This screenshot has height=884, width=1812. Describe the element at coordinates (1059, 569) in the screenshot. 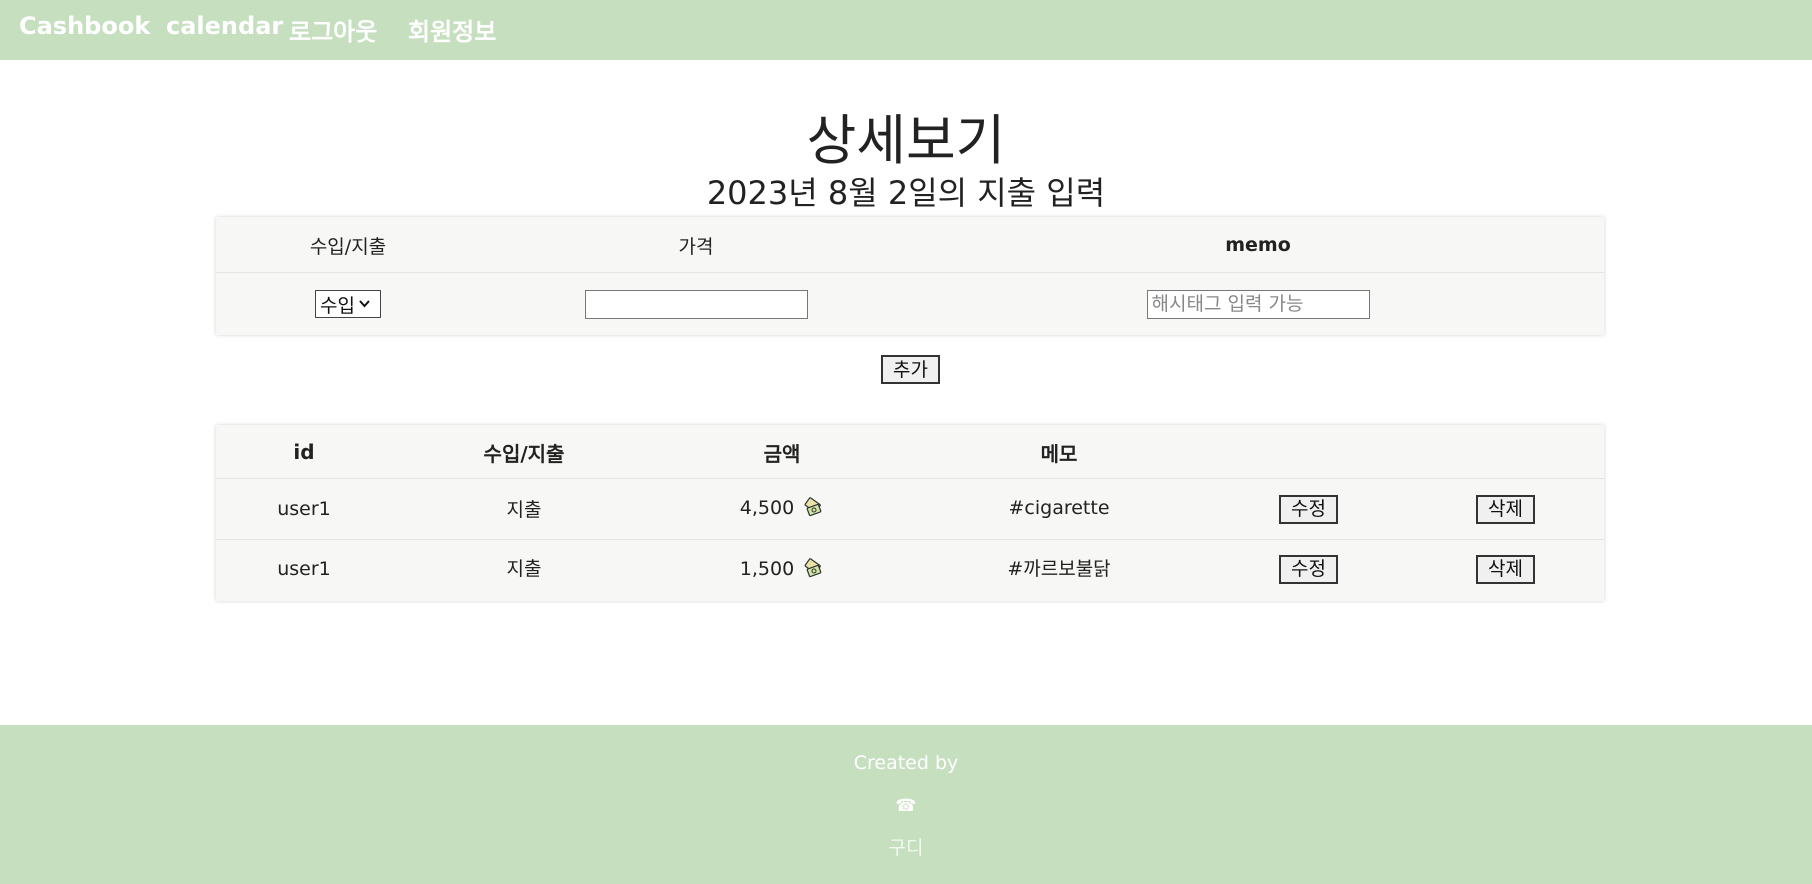

I see `row-memo: #까르보불닭` at that location.